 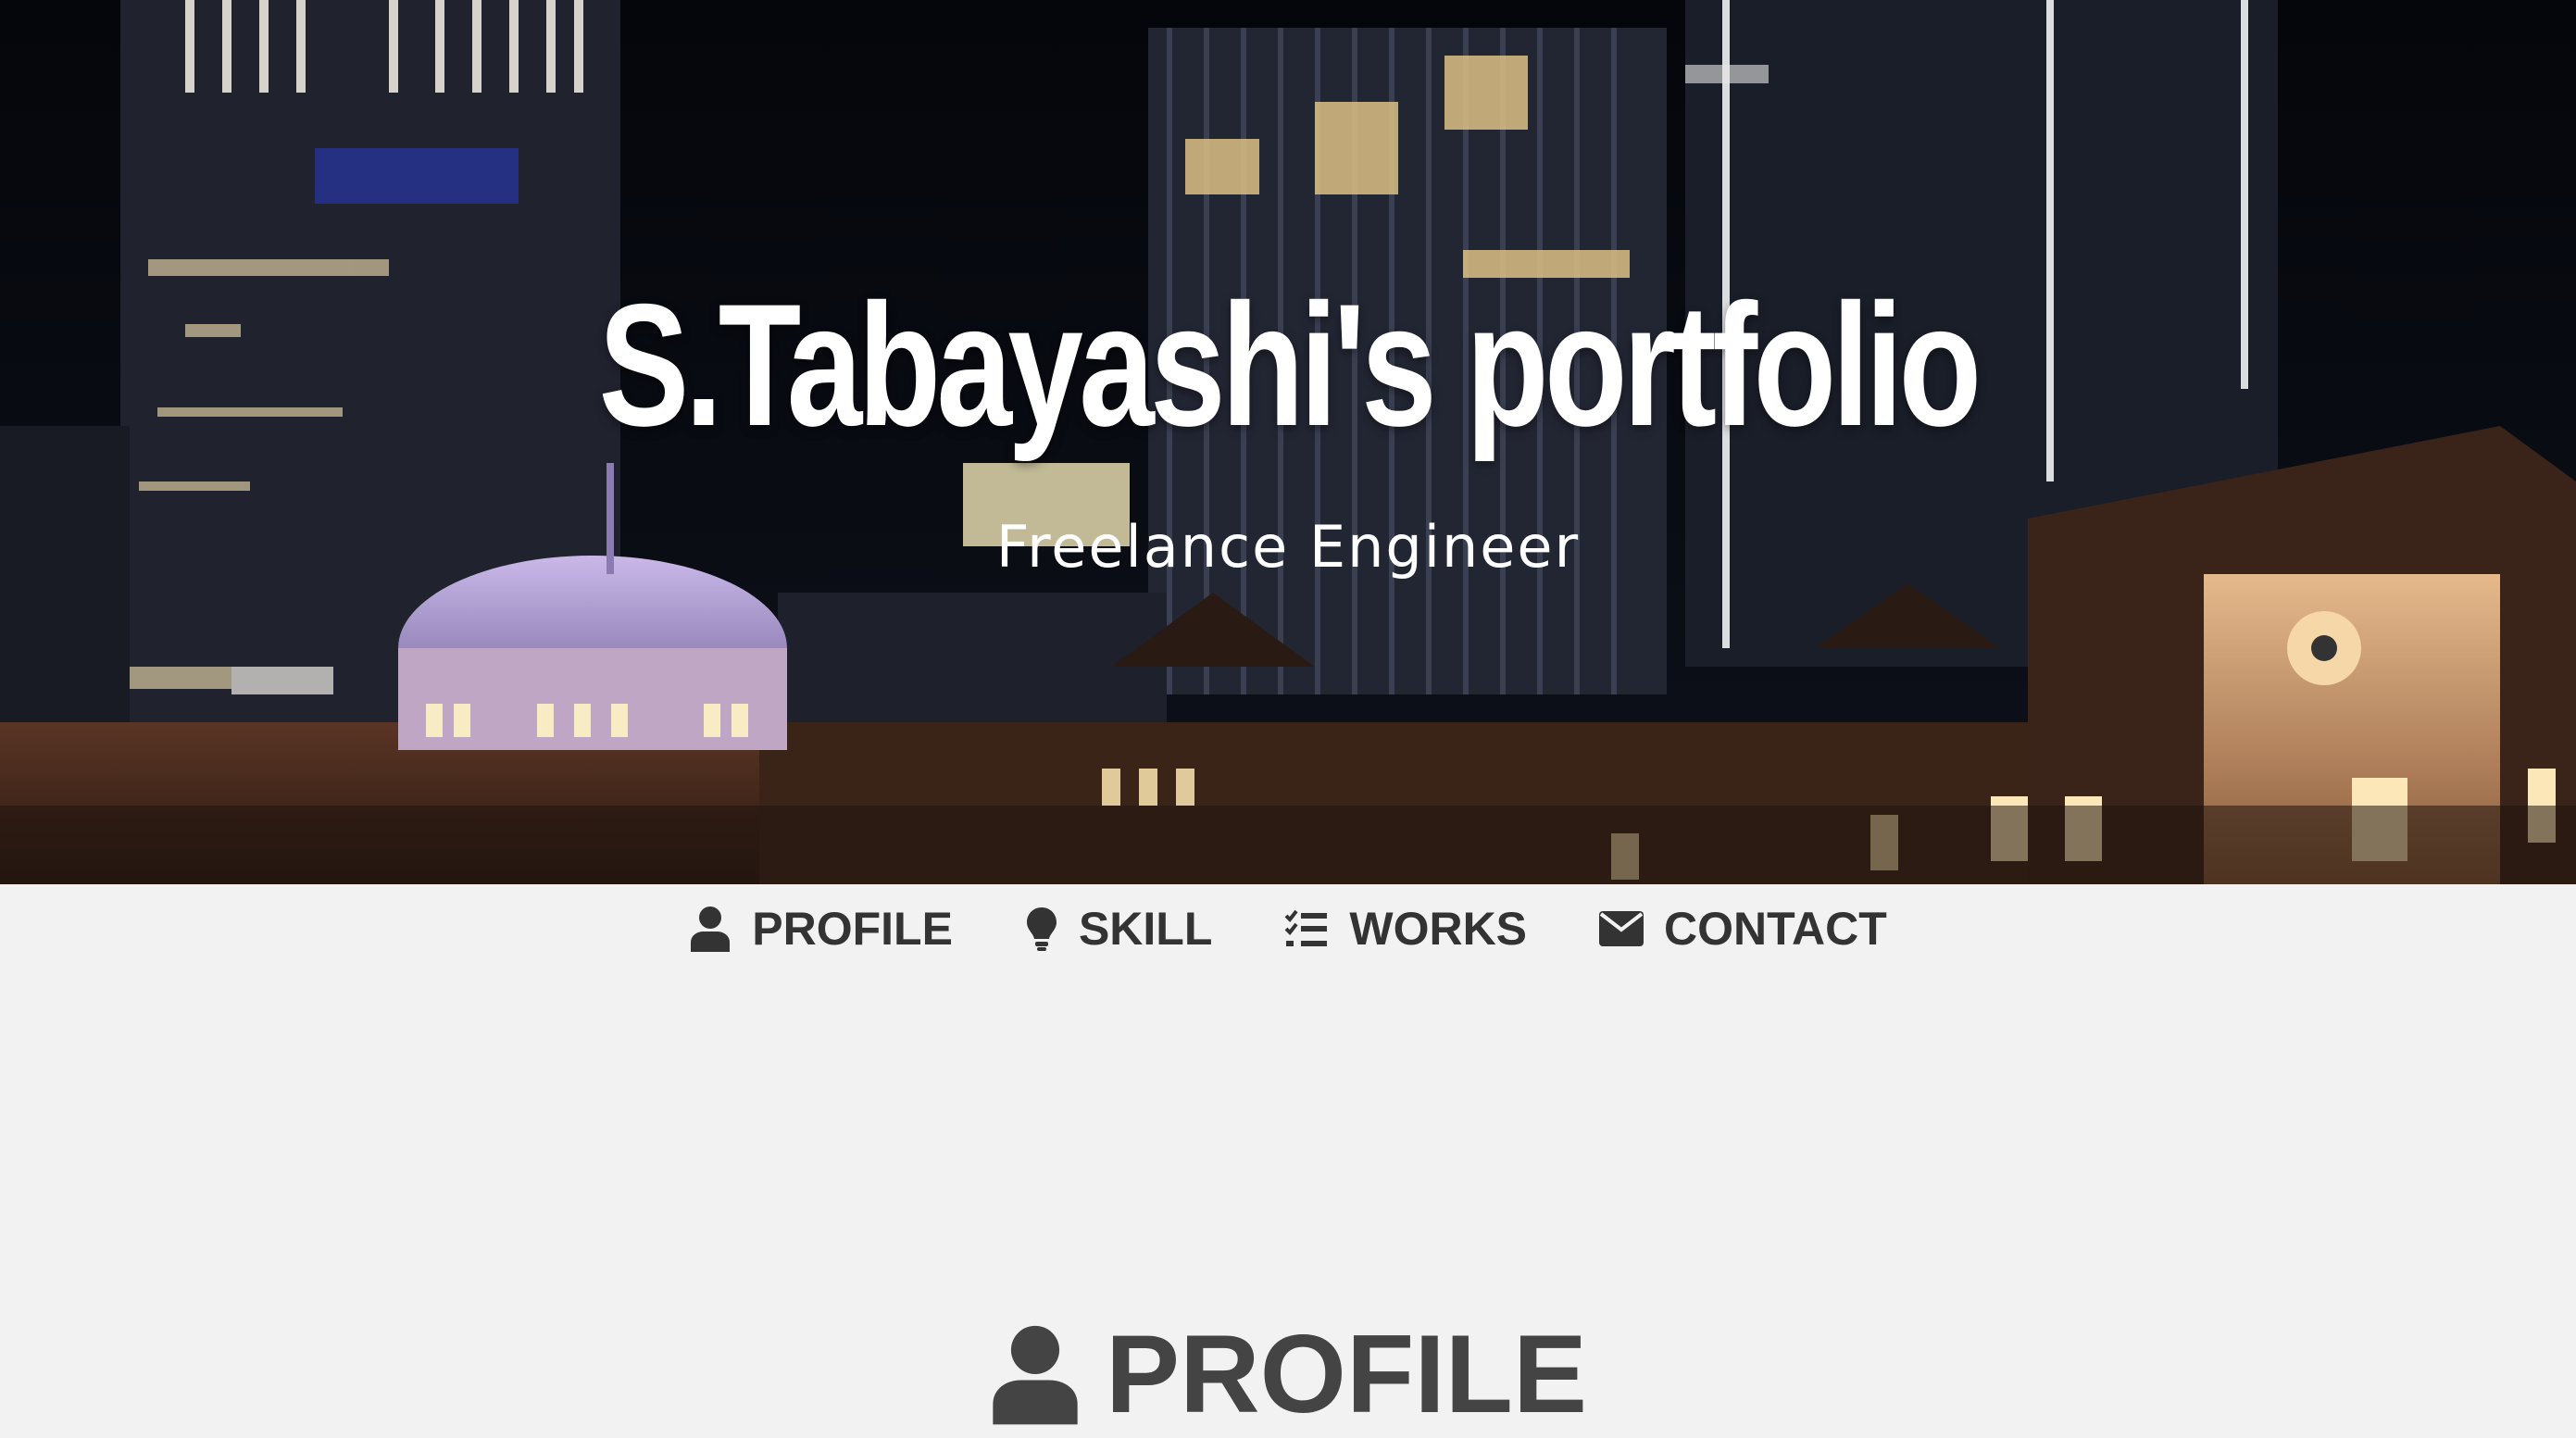 What do you see at coordinates (1776, 928) in the screenshot?
I see `nav-item-label: CONTACT` at bounding box center [1776, 928].